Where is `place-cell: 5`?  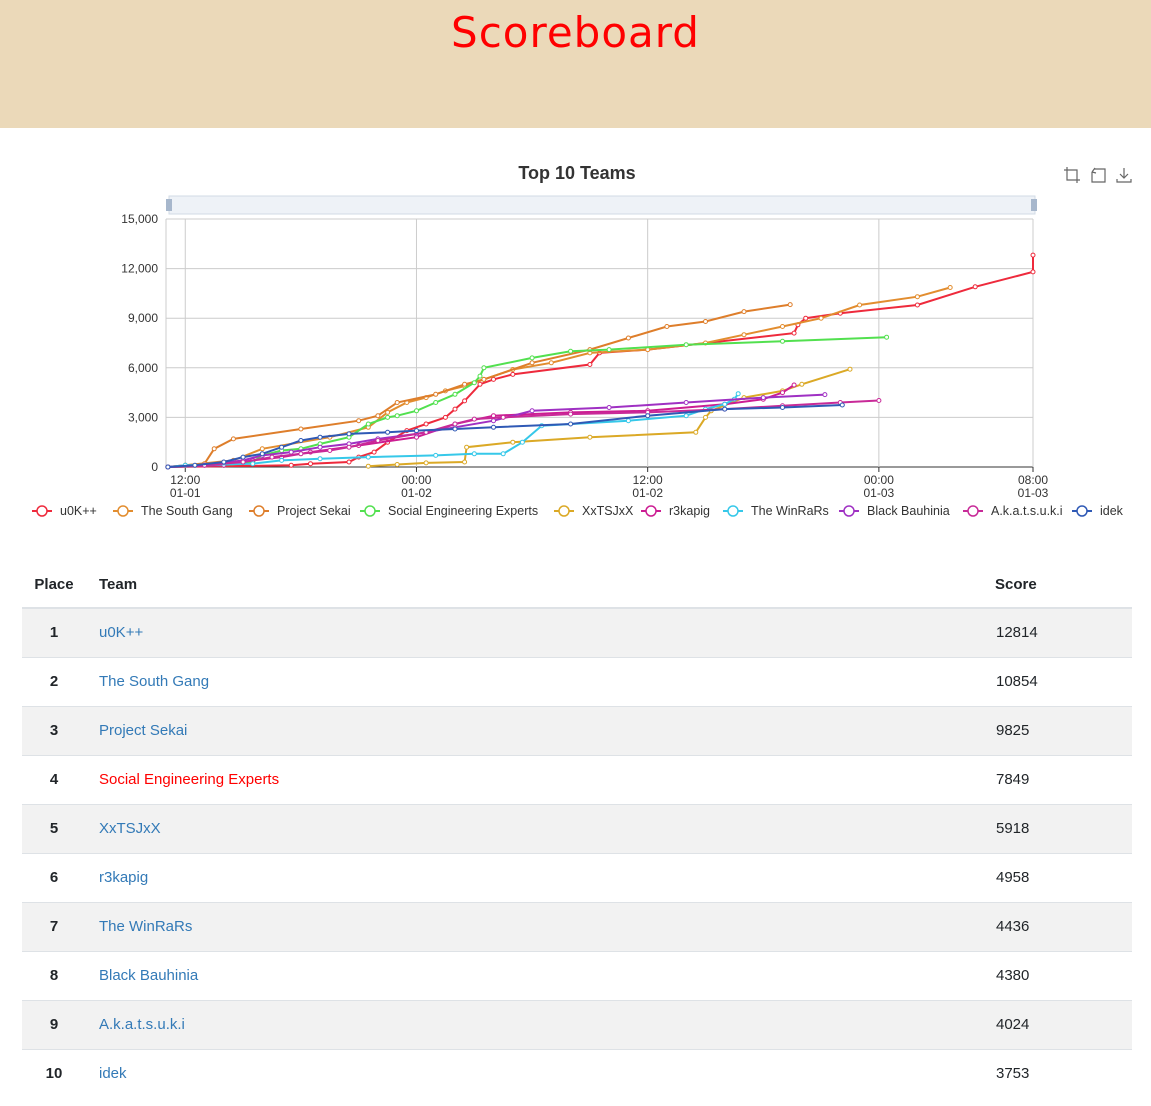 place-cell: 5 is located at coordinates (54, 828).